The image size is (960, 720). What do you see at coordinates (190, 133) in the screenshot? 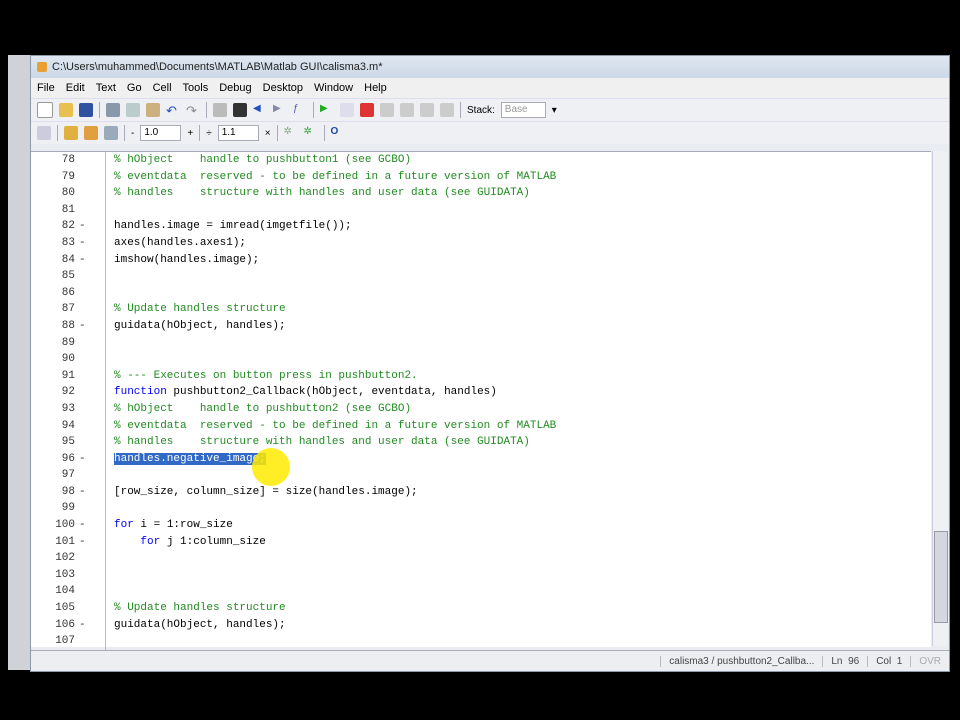
I see `increment-button: +` at bounding box center [190, 133].